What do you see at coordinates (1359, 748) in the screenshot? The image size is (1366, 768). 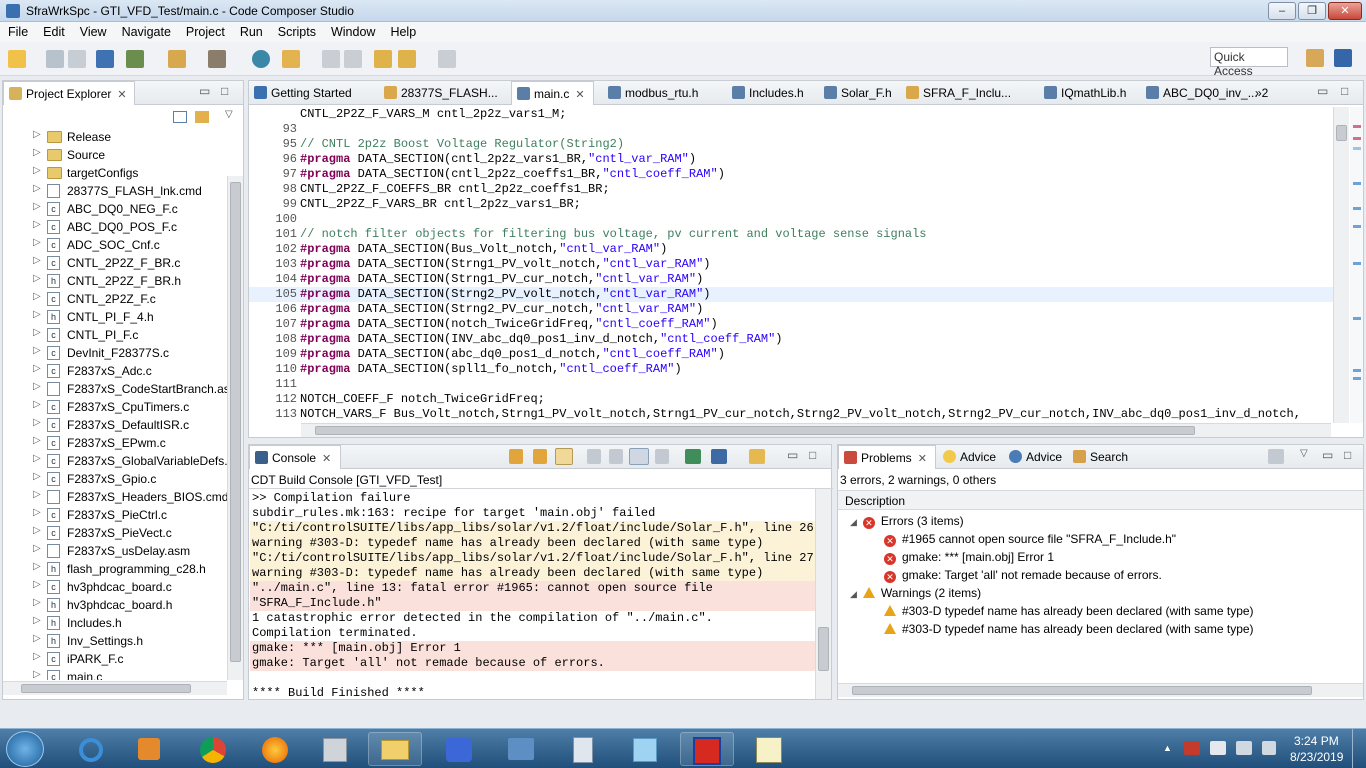 I see `show-desktop-button` at bounding box center [1359, 748].